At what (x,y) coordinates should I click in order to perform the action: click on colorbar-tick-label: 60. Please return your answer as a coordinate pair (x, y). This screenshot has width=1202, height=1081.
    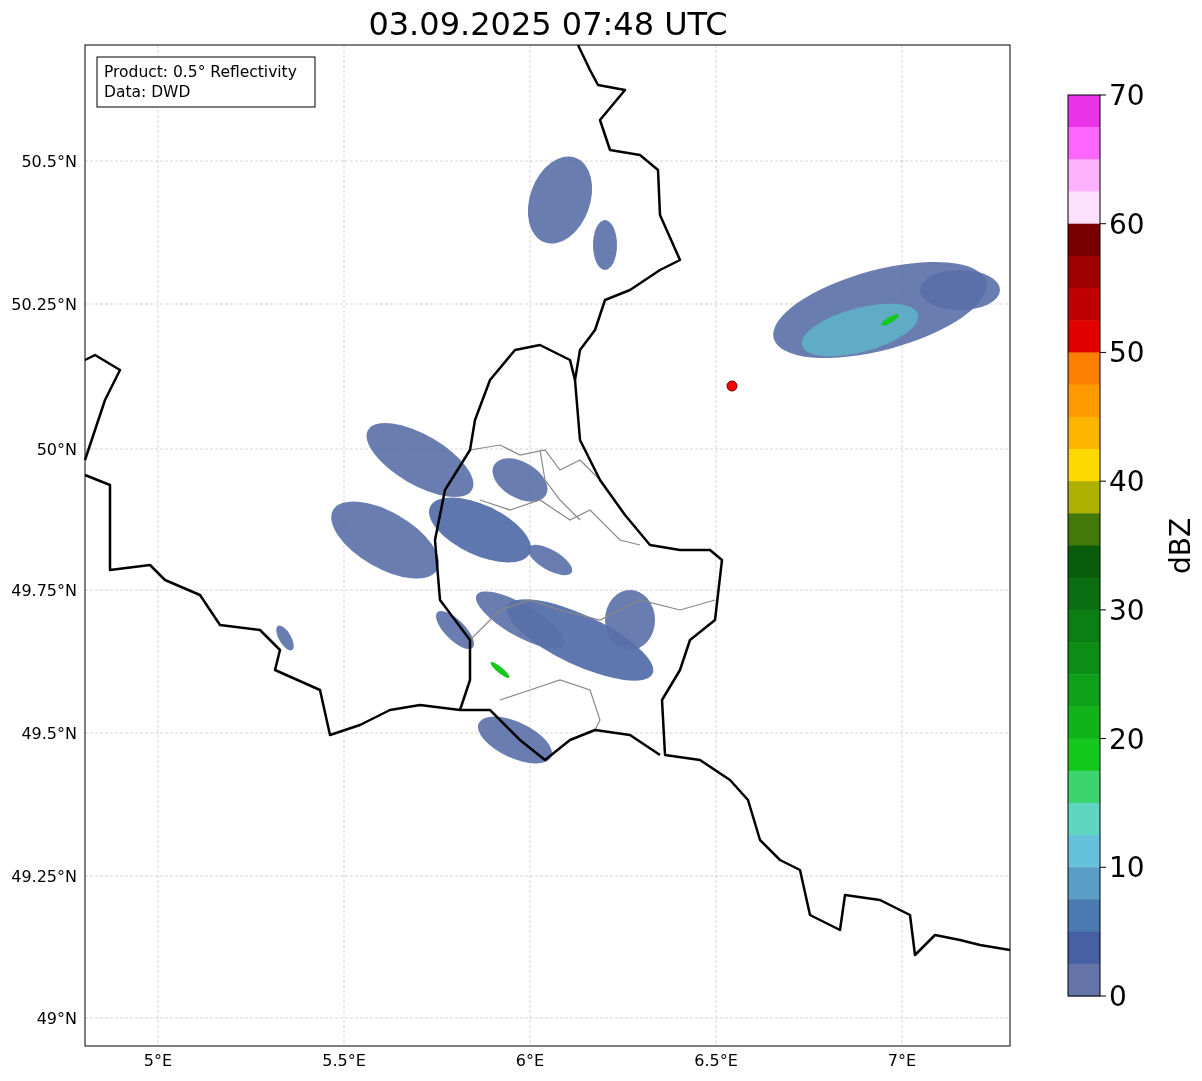
    Looking at the image, I should click on (1127, 224).